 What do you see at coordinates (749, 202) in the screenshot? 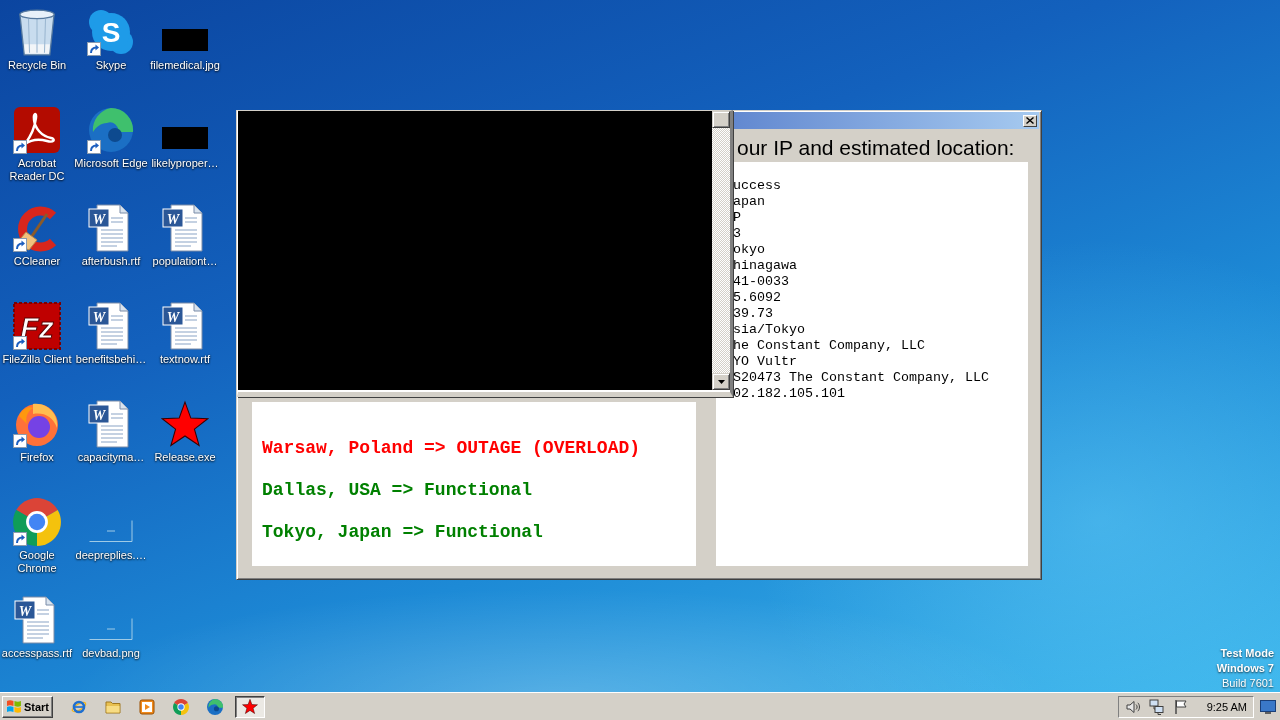
I see `location-line: apan` at bounding box center [749, 202].